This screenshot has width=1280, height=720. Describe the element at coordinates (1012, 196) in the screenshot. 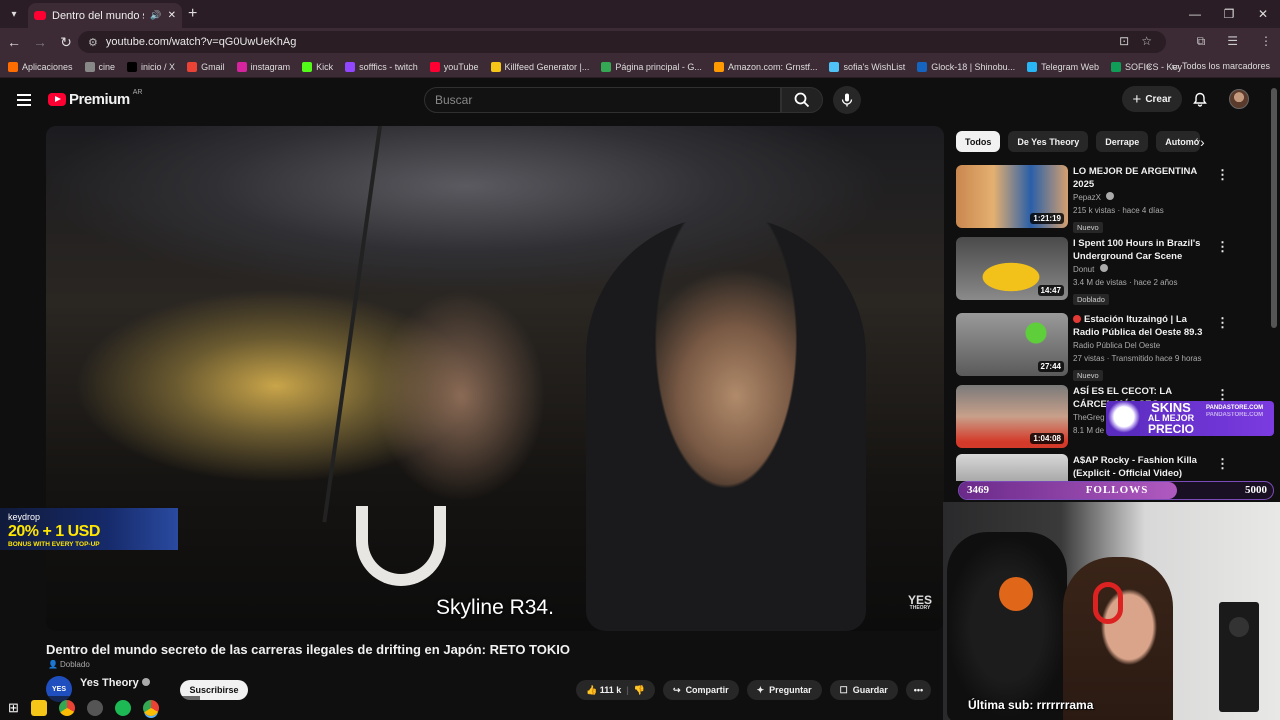

I see `video-thumbnail: 1:21:19` at that location.